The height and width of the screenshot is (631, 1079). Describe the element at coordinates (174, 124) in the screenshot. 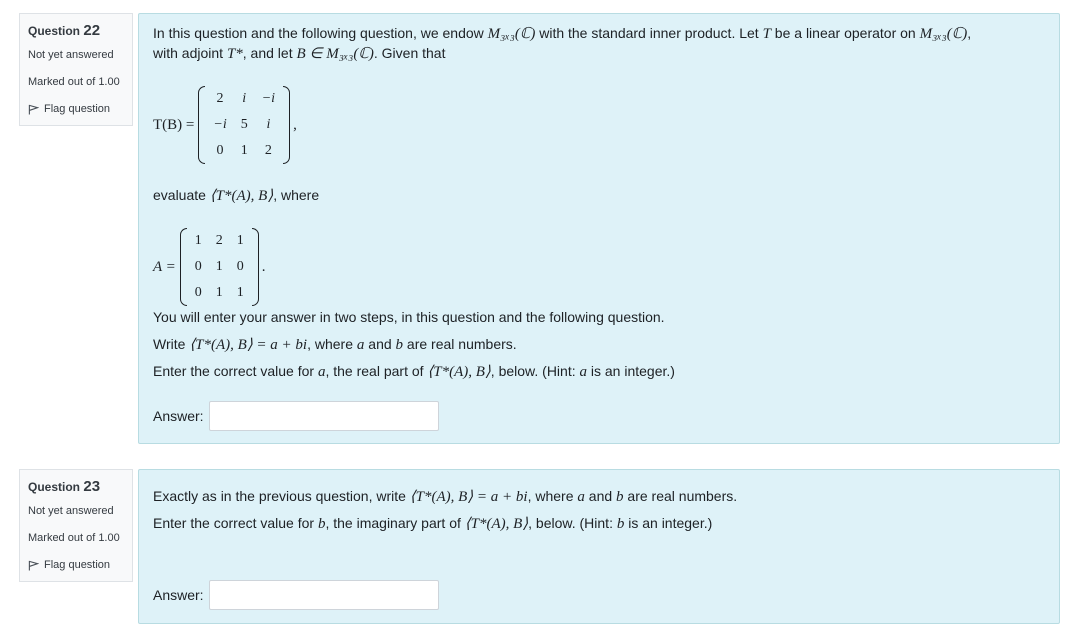

I see `TB-lhs: T(B) =` at that location.